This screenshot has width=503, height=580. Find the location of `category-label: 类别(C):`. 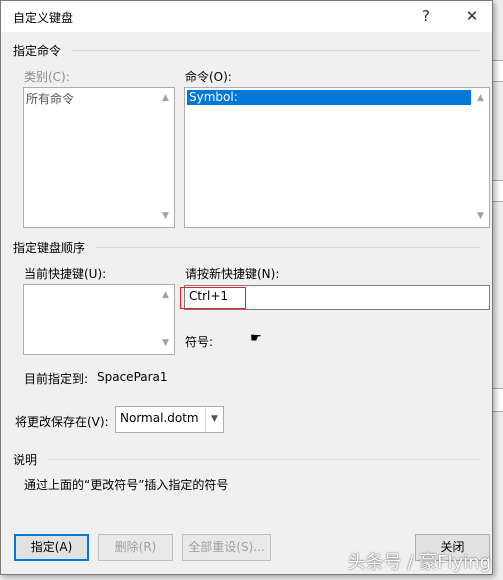

category-label: 类别(C): is located at coordinates (47, 77).